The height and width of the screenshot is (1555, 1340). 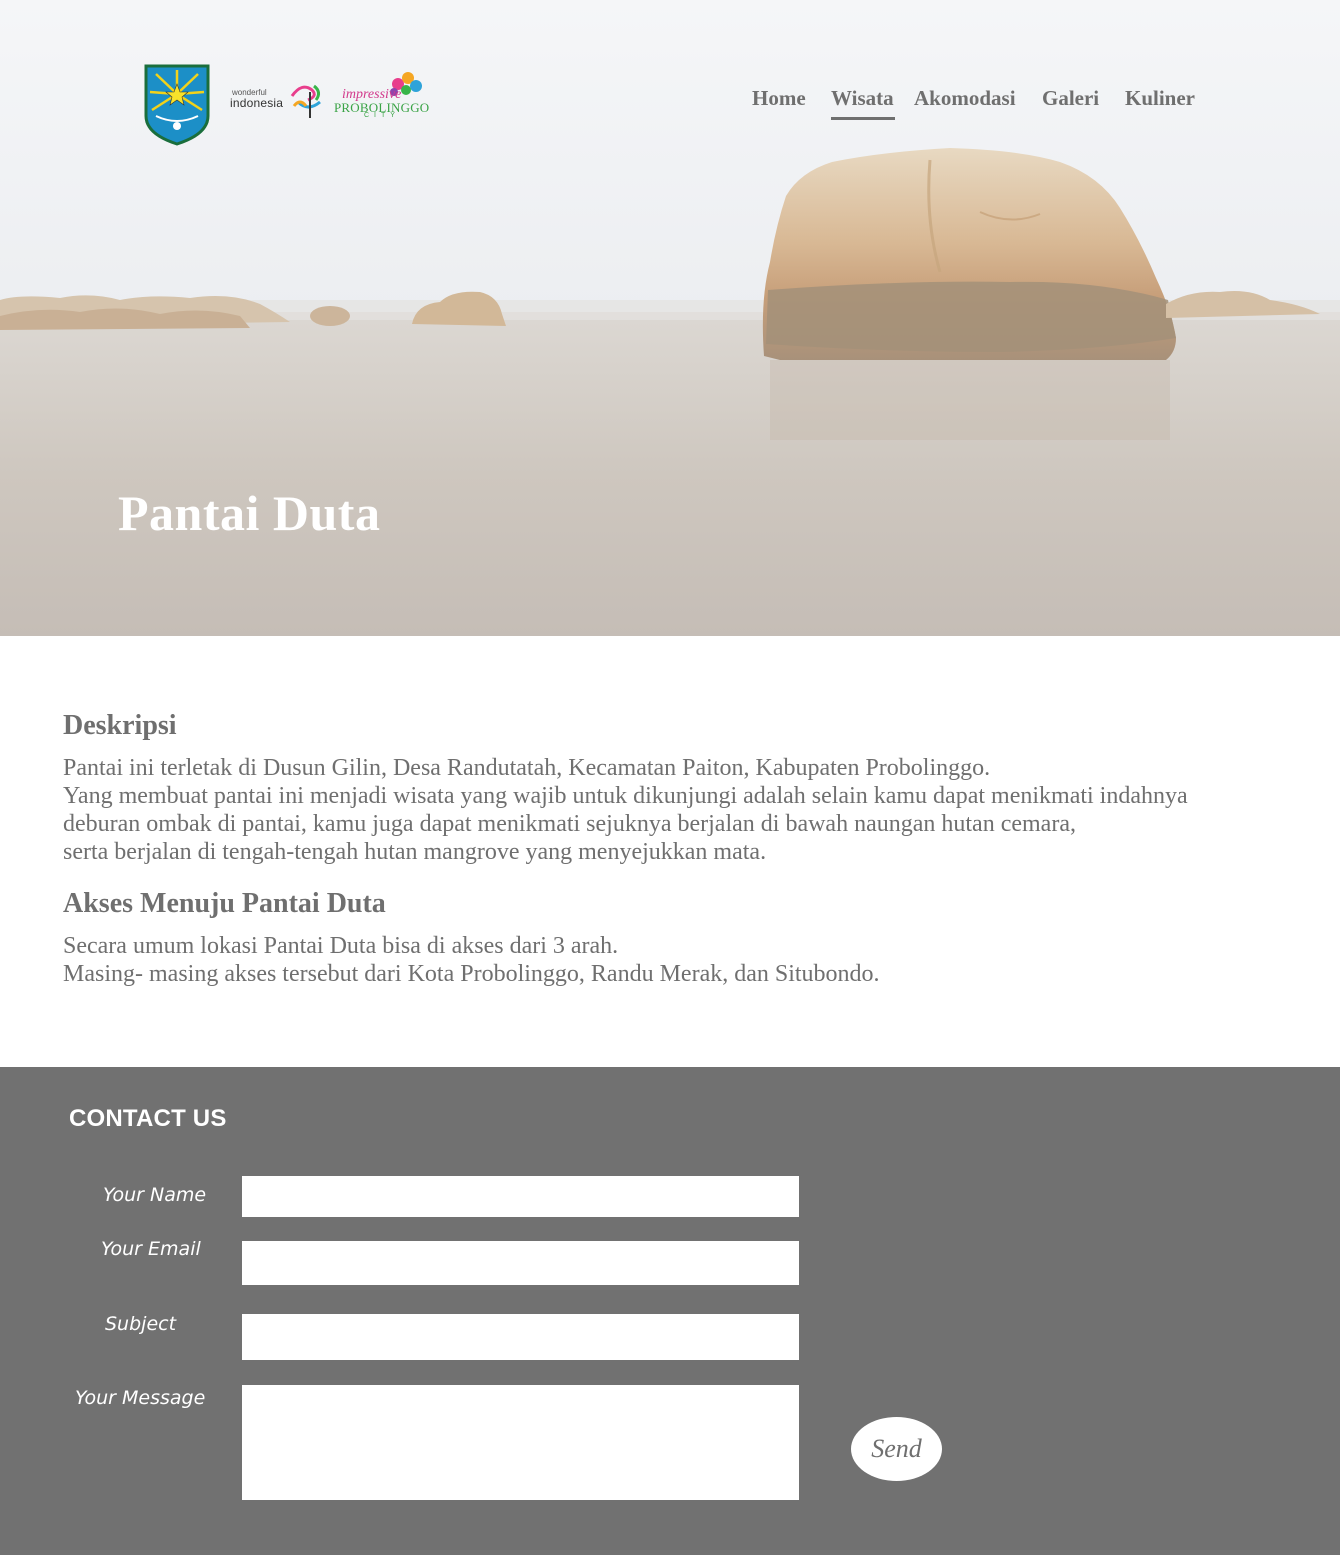 What do you see at coordinates (257, 103) in the screenshot?
I see `indonesia-text: indonesia` at bounding box center [257, 103].